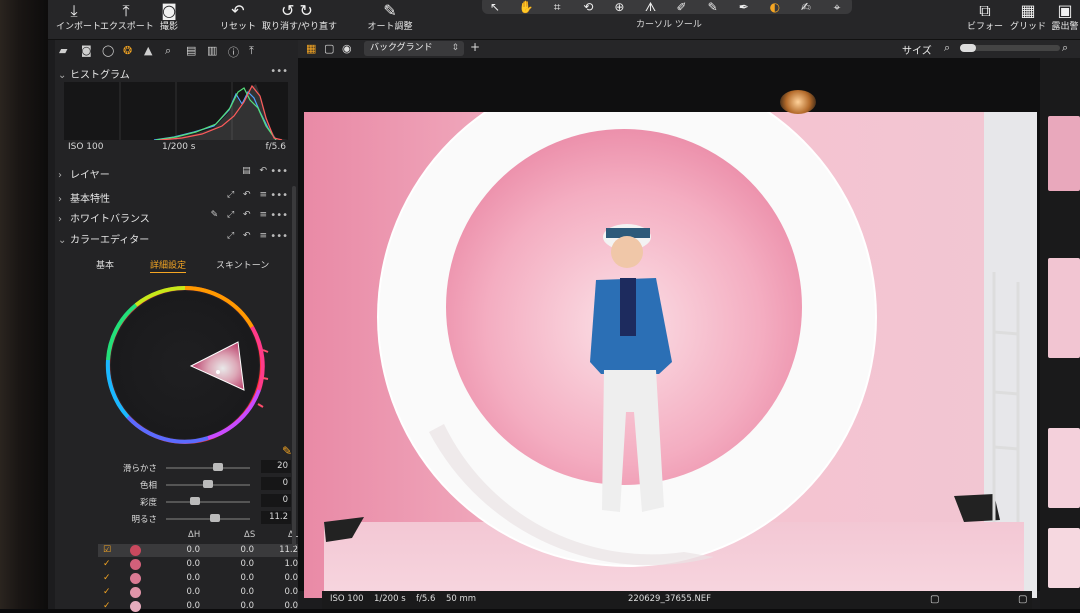 This screenshot has height=613, width=1080. Describe the element at coordinates (176, 111) in the screenshot. I see `histogram` at that location.